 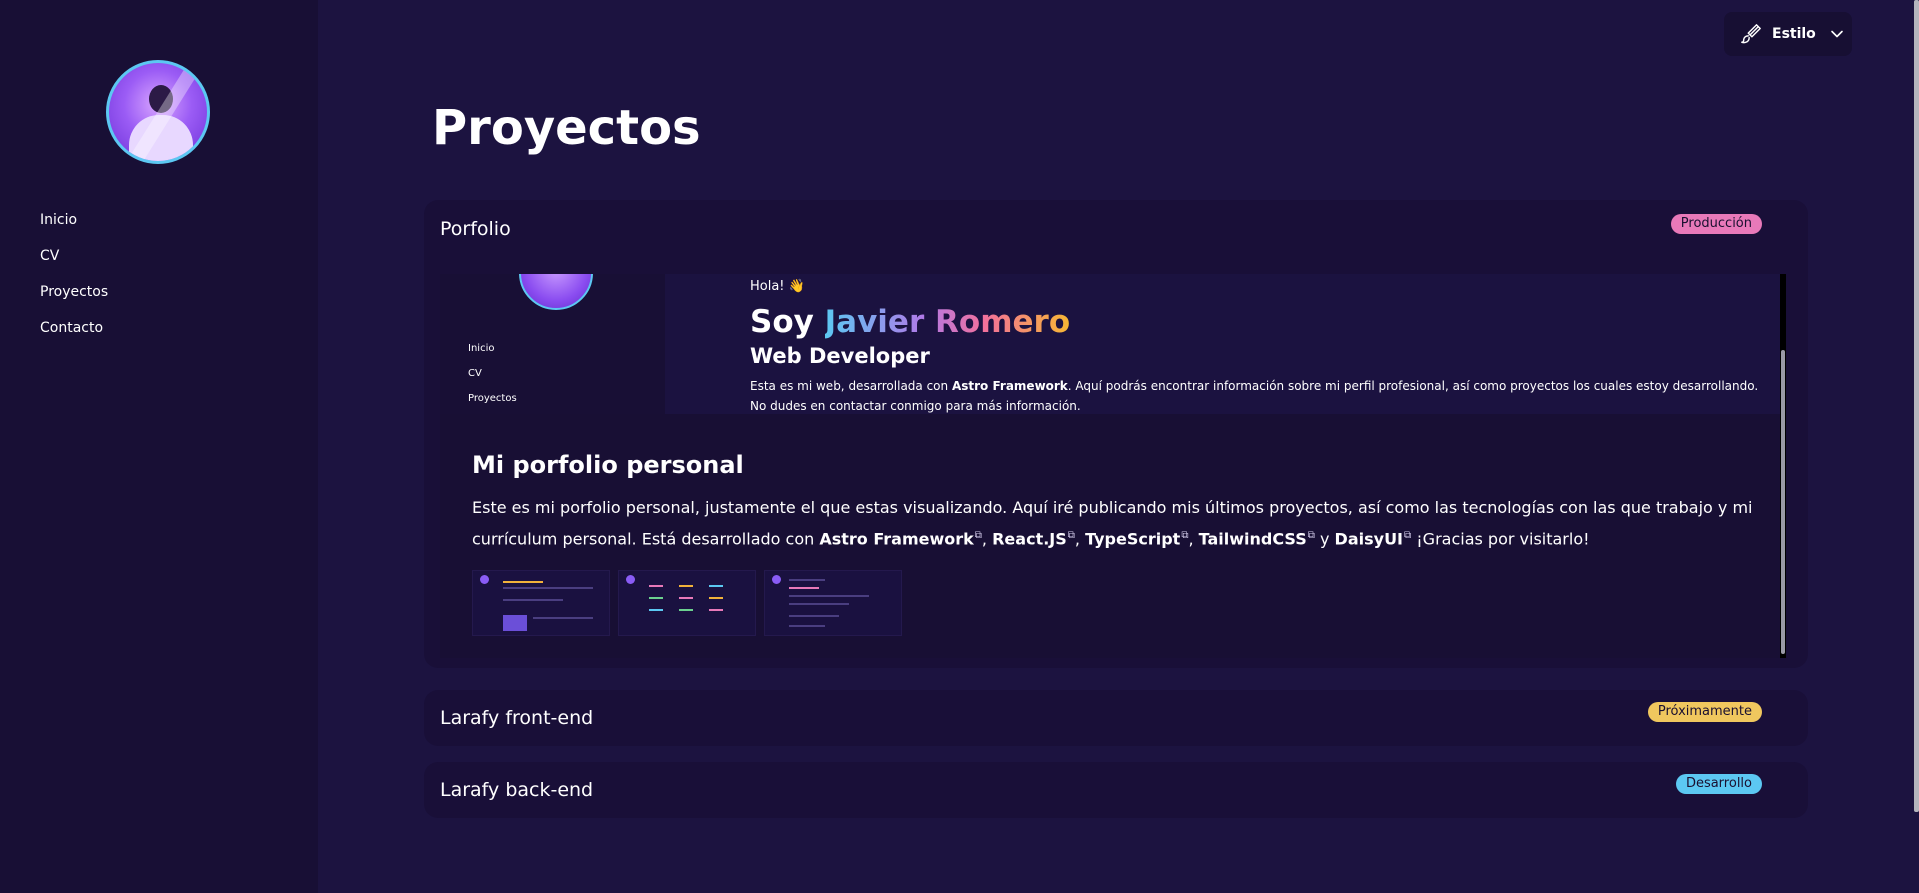 What do you see at coordinates (1369, 538) in the screenshot?
I see `link-daisyui: DaisyUI` at bounding box center [1369, 538].